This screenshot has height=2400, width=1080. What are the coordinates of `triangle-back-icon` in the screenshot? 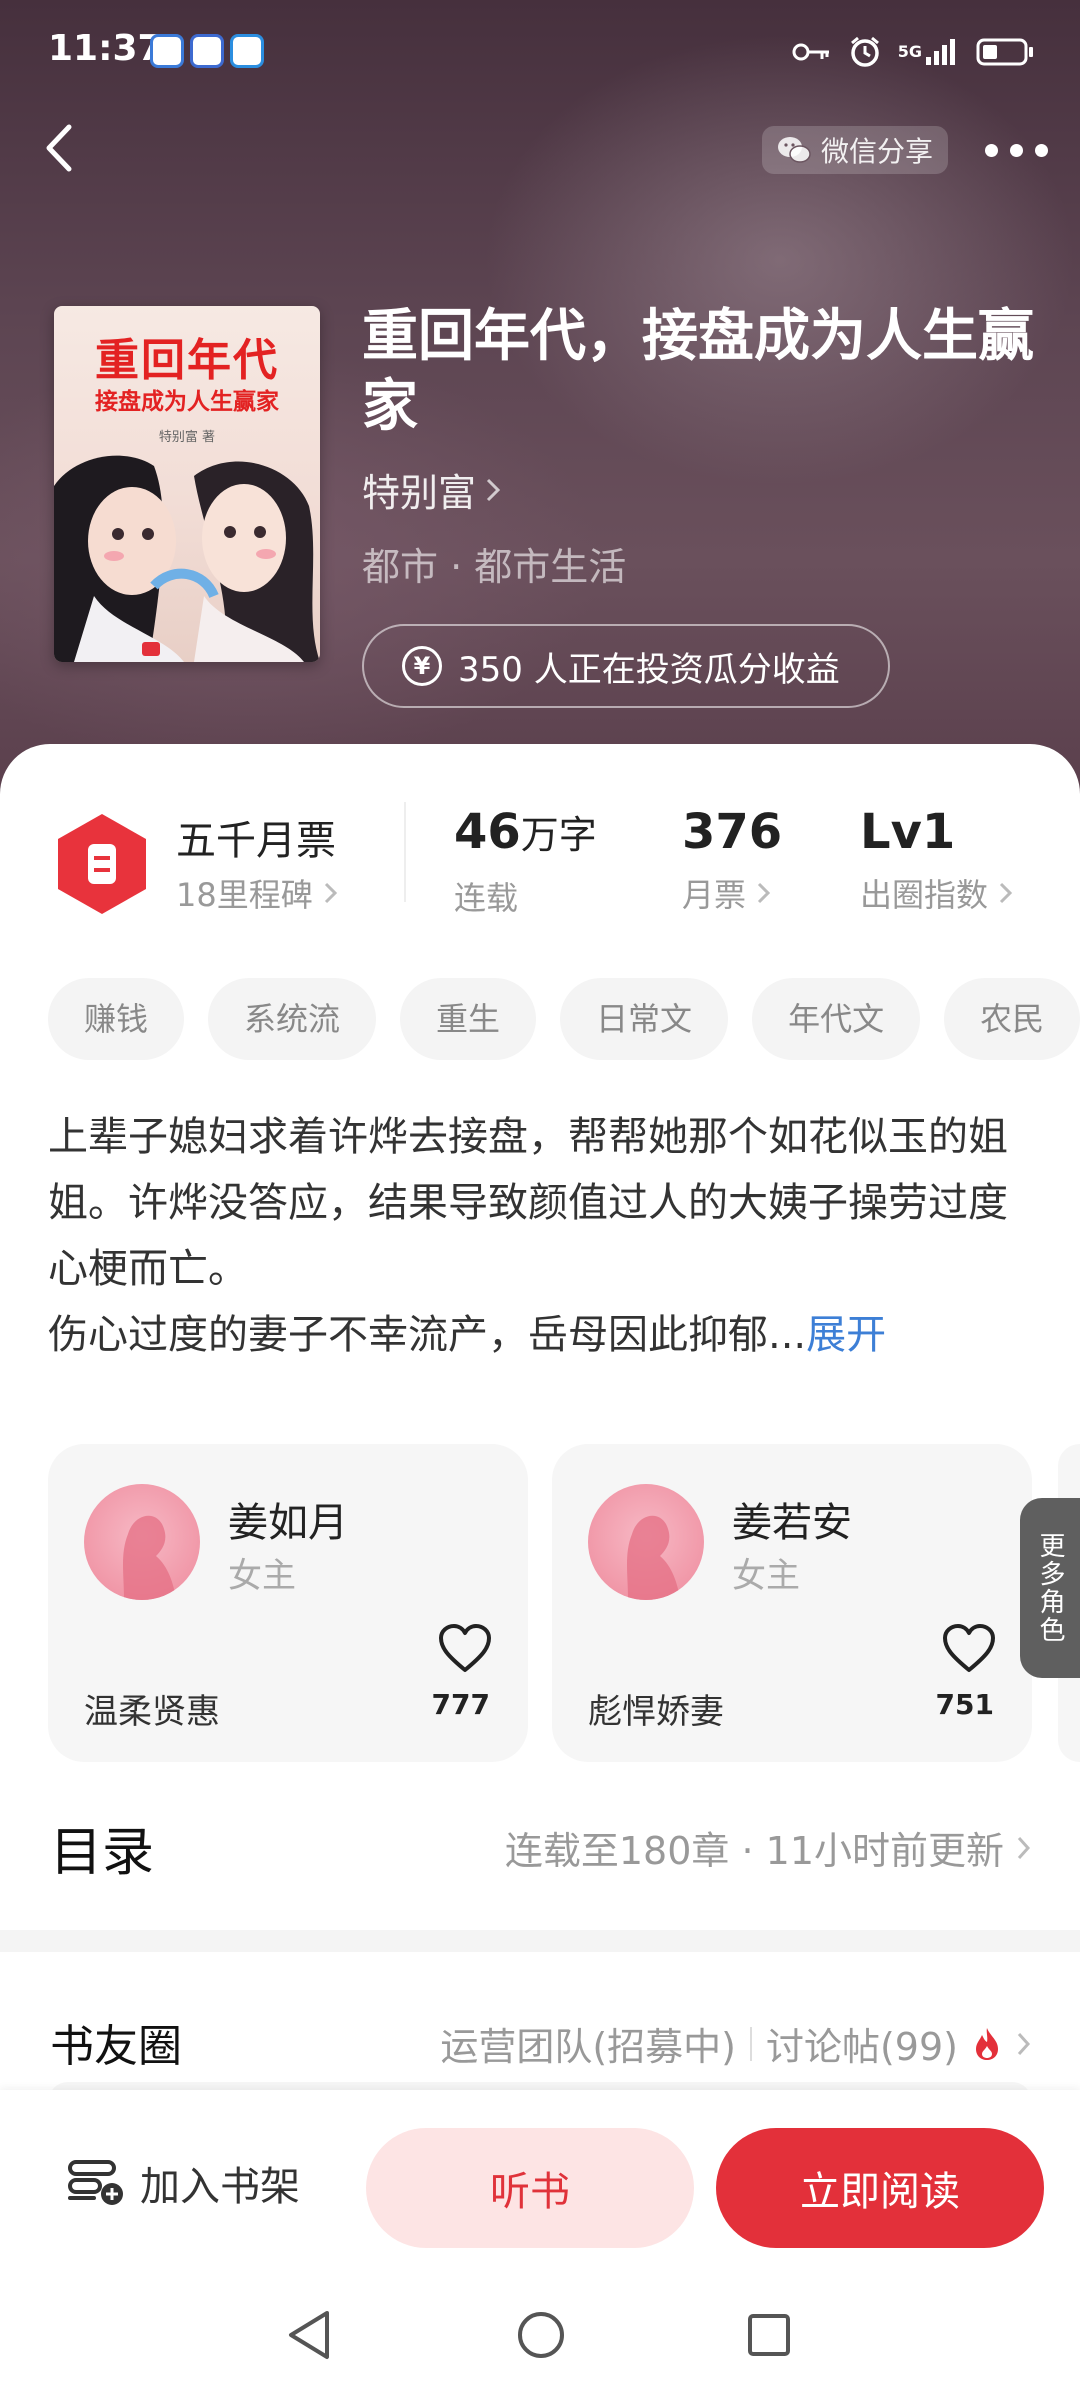 It's located at (309, 2335).